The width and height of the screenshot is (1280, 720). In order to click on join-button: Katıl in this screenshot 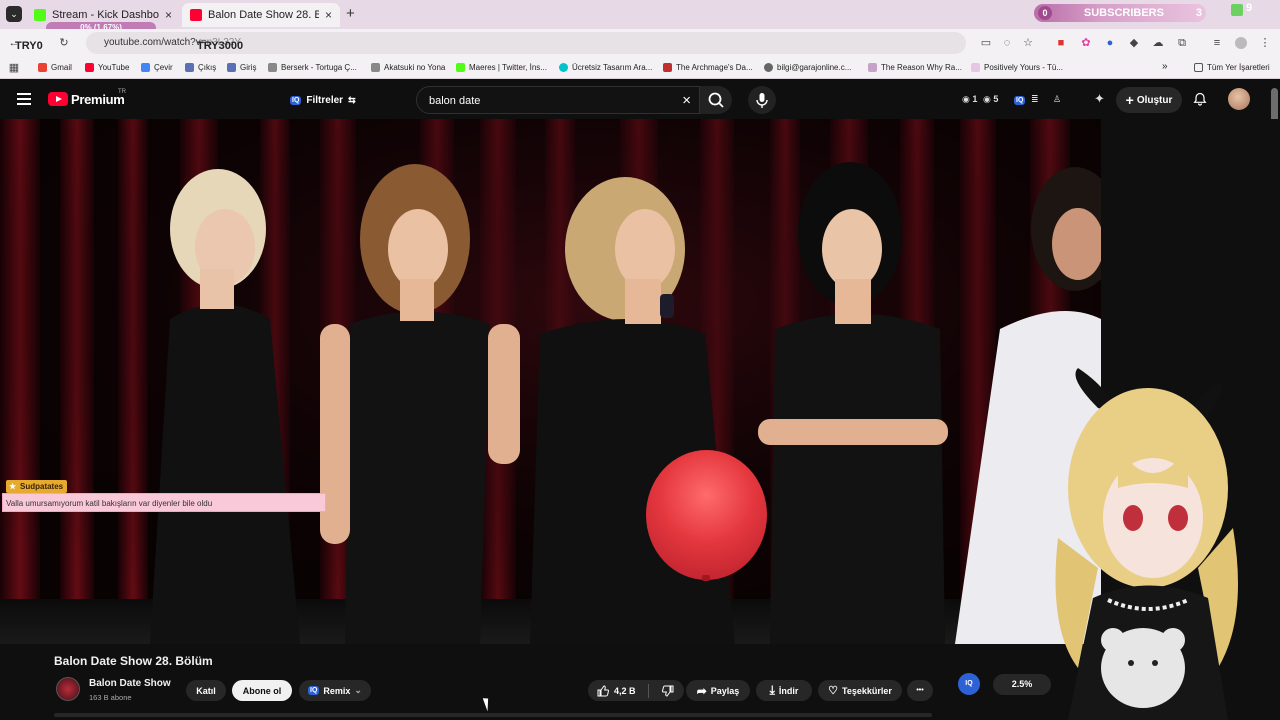, I will do `click(206, 690)`.